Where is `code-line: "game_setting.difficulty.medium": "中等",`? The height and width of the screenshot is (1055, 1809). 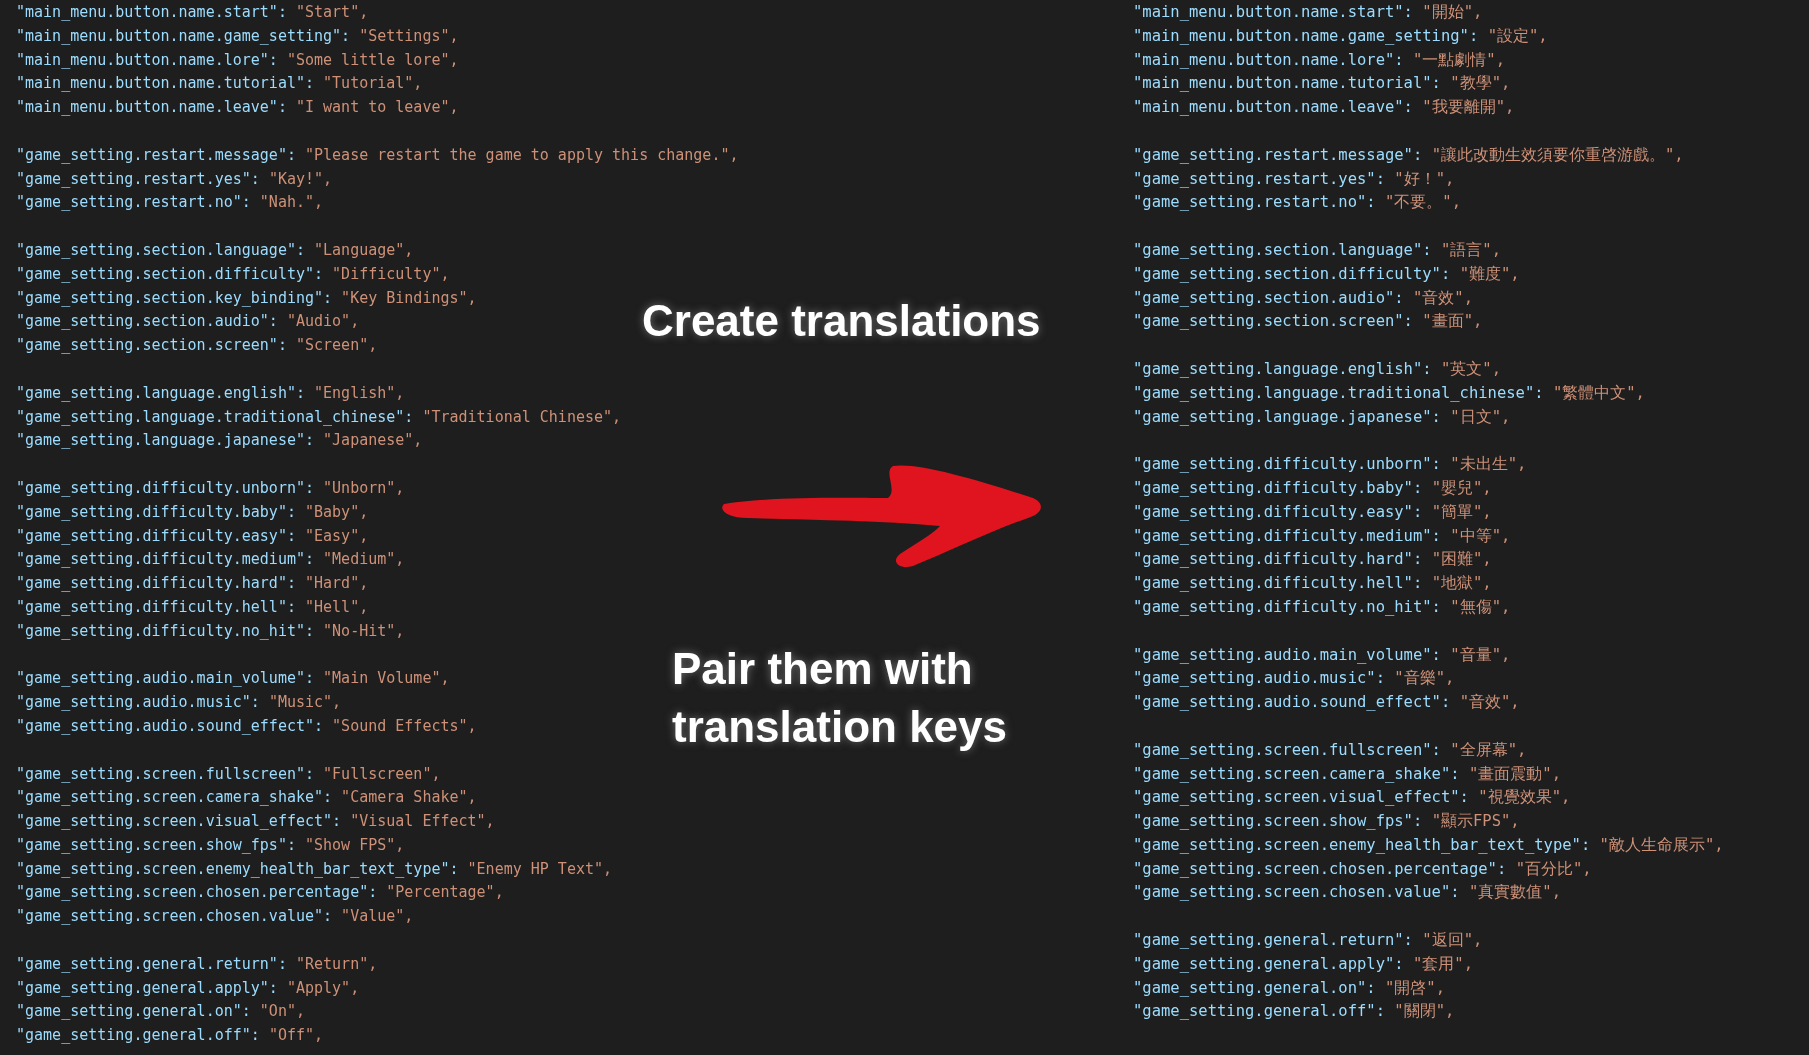
code-line: "game_setting.difficulty.medium": "中等", is located at coordinates (1322, 536).